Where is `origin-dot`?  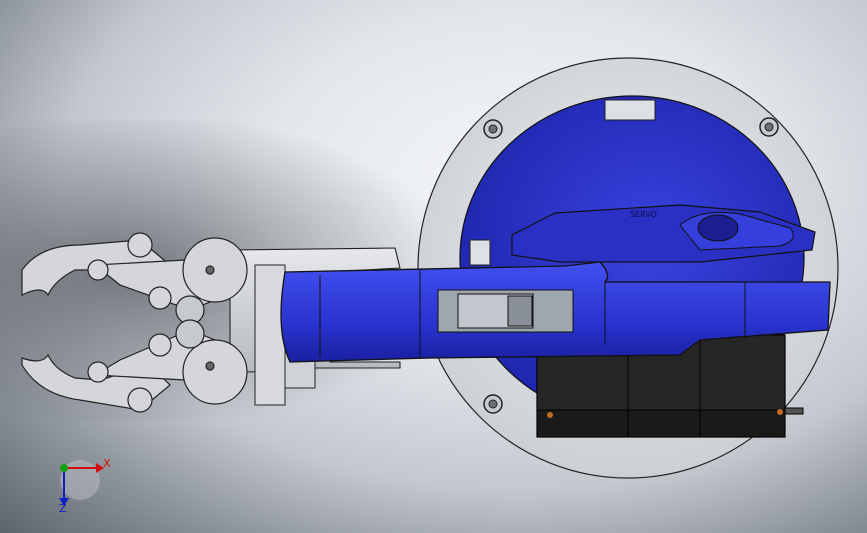 origin-dot is located at coordinates (64, 468).